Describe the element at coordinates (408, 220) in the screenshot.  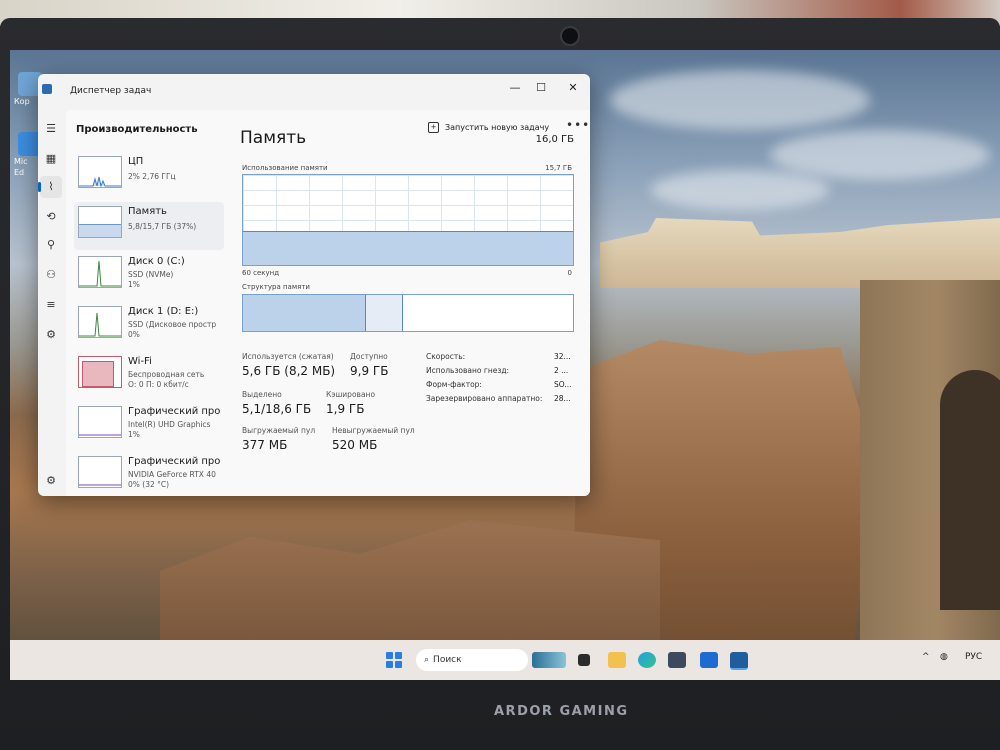
I see `memory-usage-graph` at that location.